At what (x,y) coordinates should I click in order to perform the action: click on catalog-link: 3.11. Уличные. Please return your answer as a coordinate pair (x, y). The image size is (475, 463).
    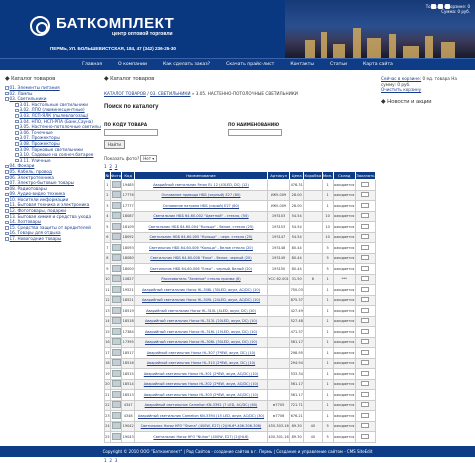
    Looking at the image, I should click on (35, 160).